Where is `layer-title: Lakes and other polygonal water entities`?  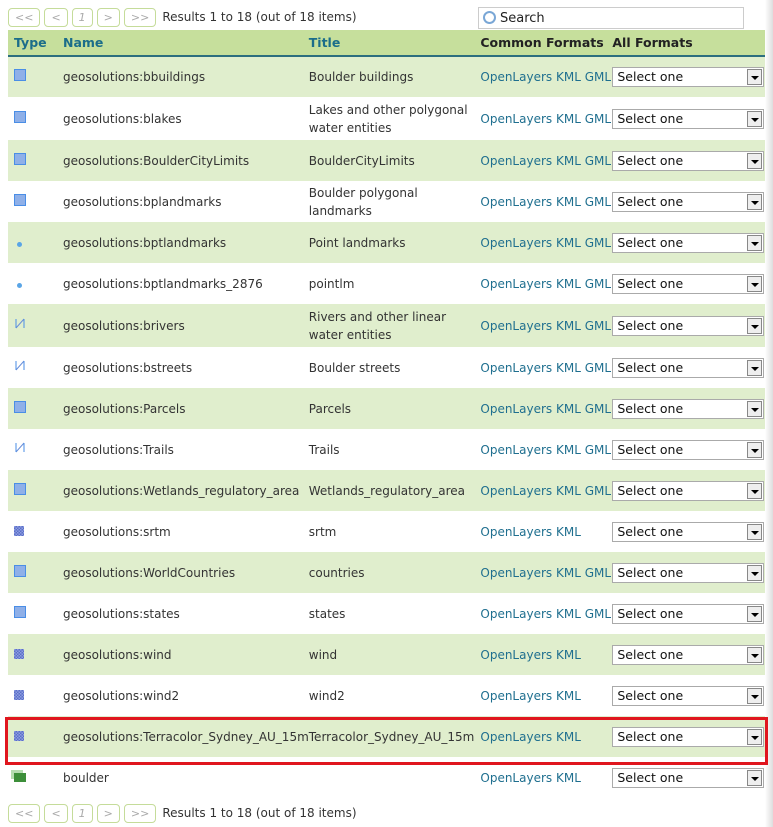
layer-title: Lakes and other polygonal water entities is located at coordinates (388, 118).